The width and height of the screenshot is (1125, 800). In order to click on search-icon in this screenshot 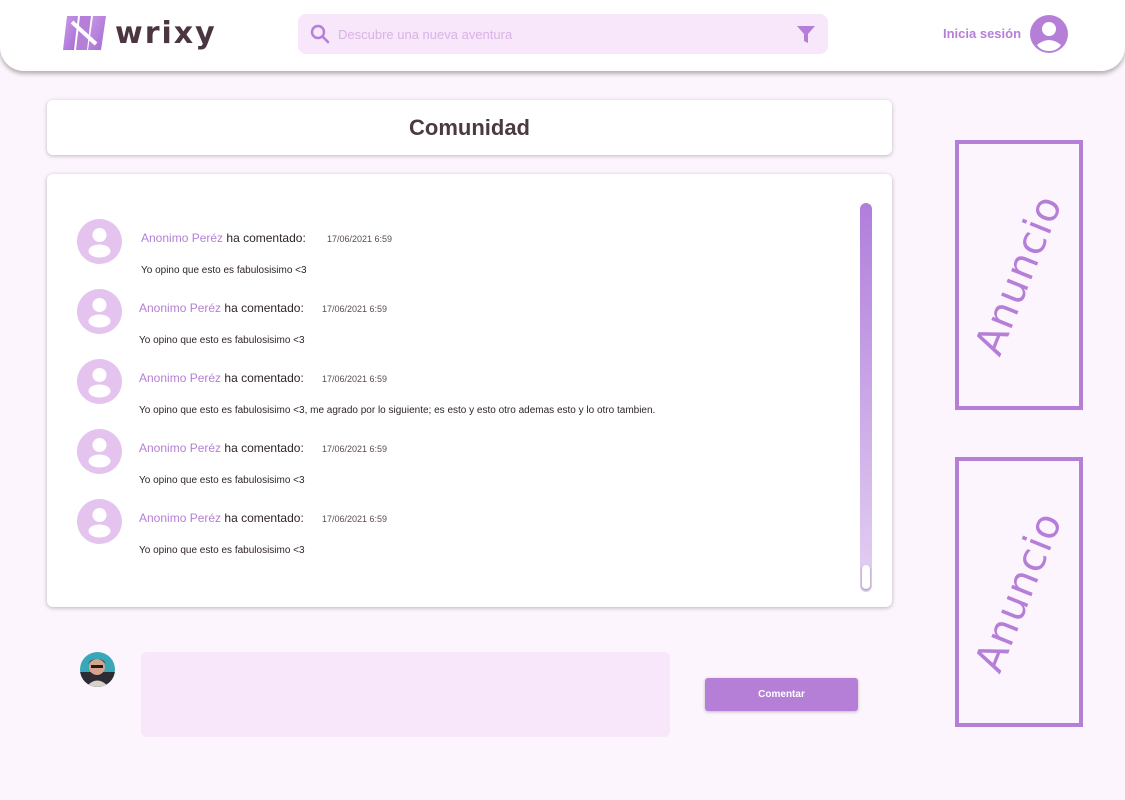, I will do `click(320, 34)`.